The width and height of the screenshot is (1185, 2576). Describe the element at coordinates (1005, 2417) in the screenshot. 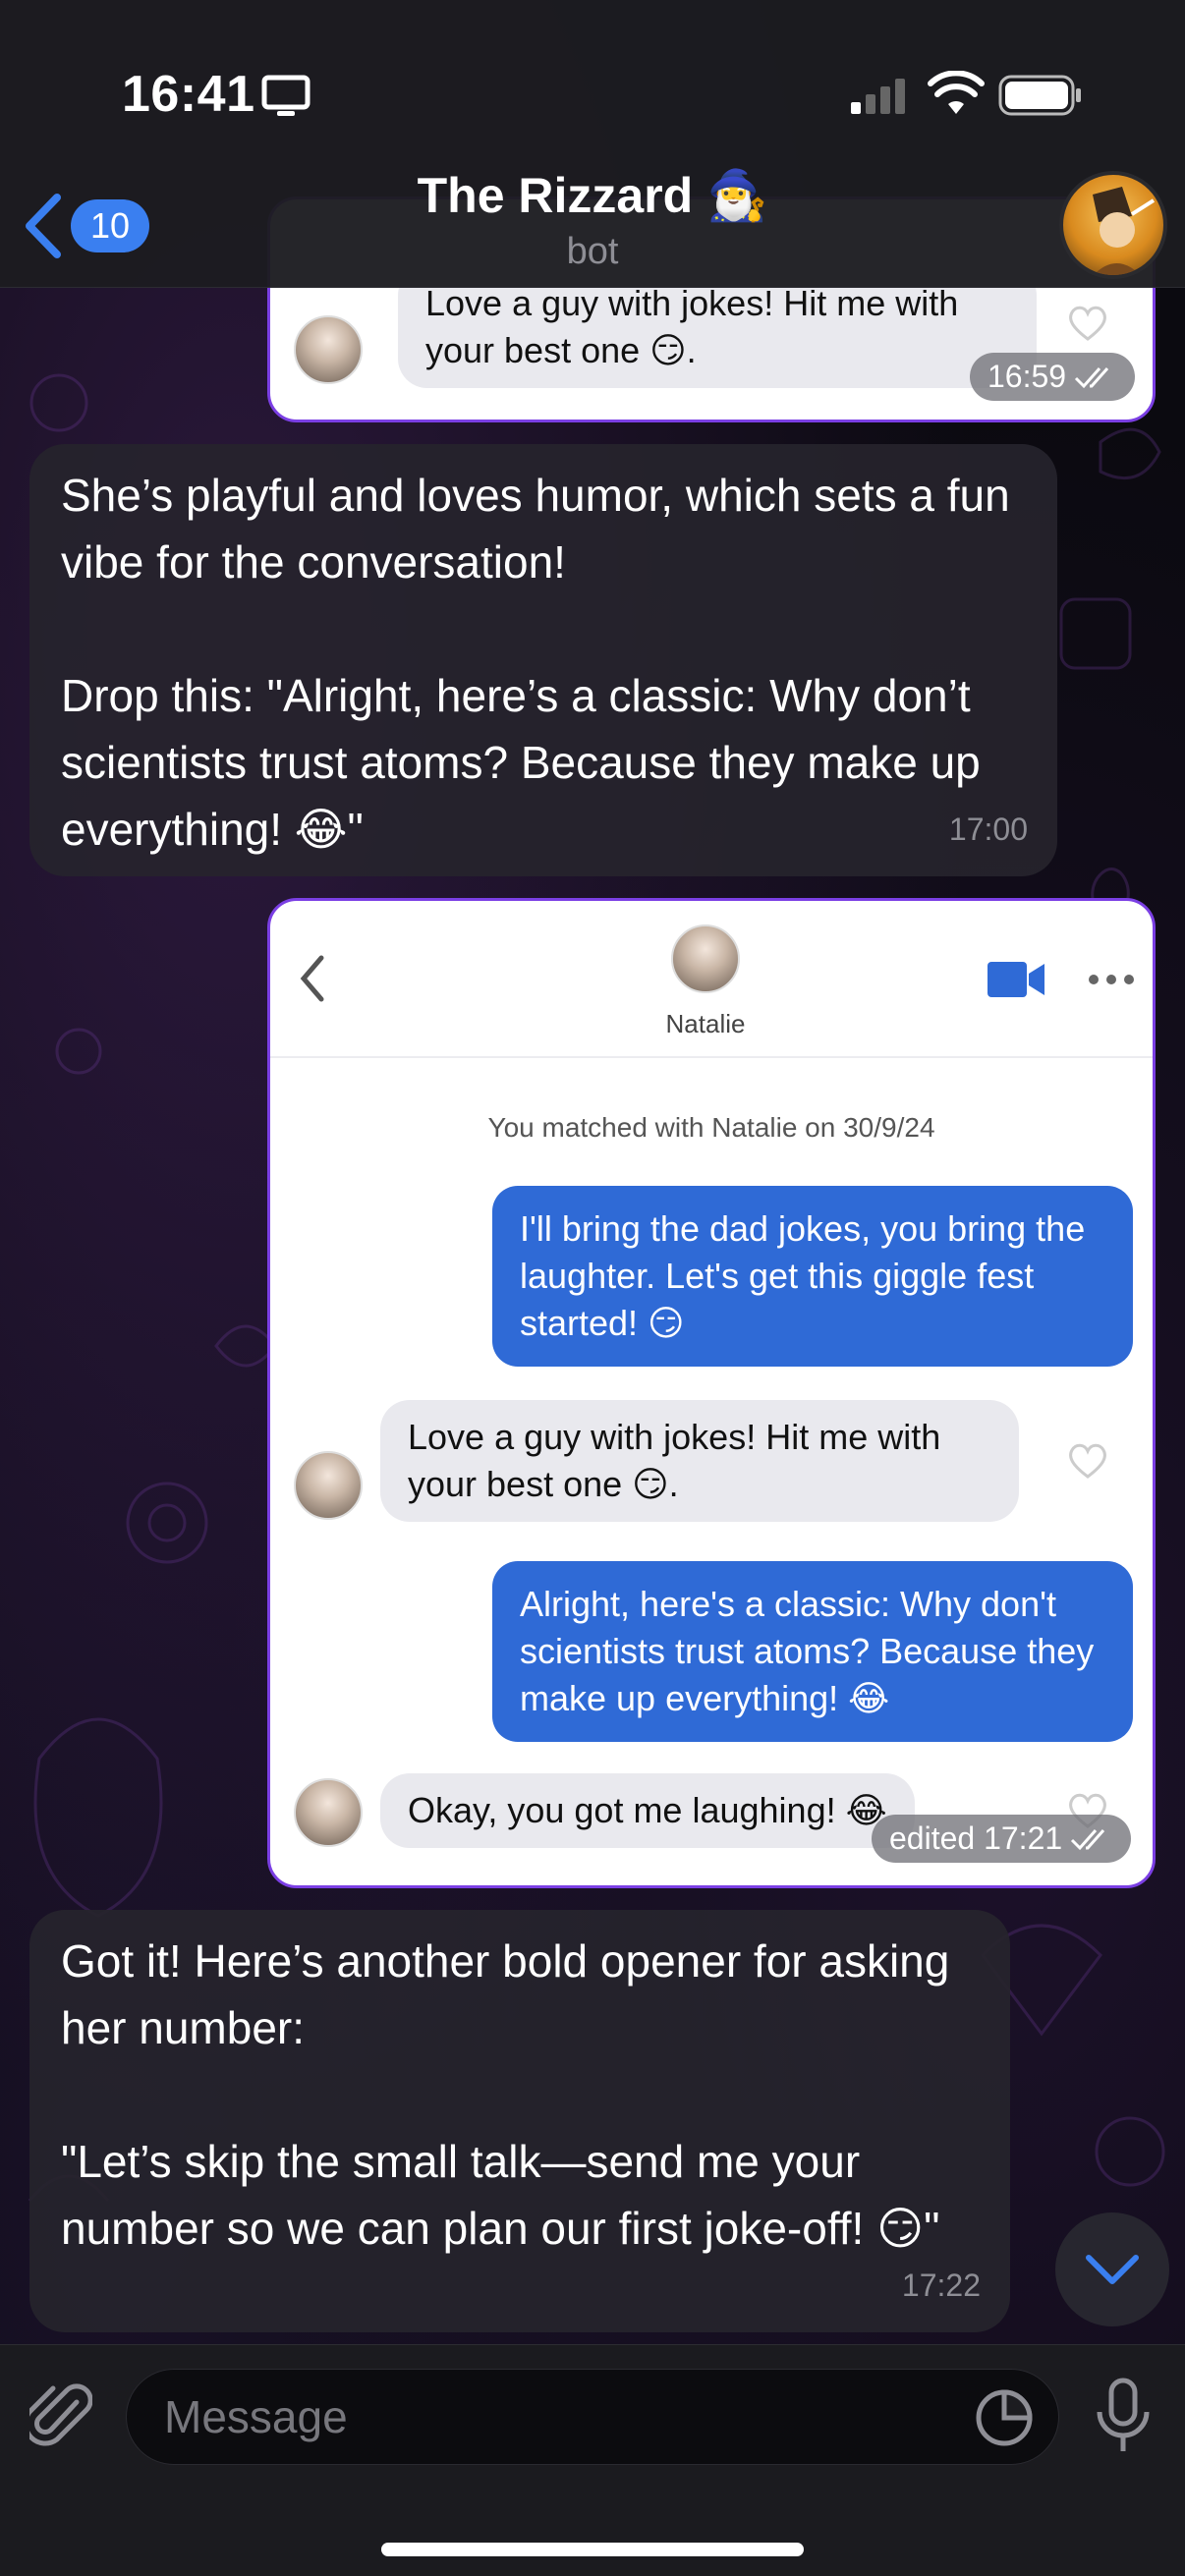

I see `sticker-icon` at that location.